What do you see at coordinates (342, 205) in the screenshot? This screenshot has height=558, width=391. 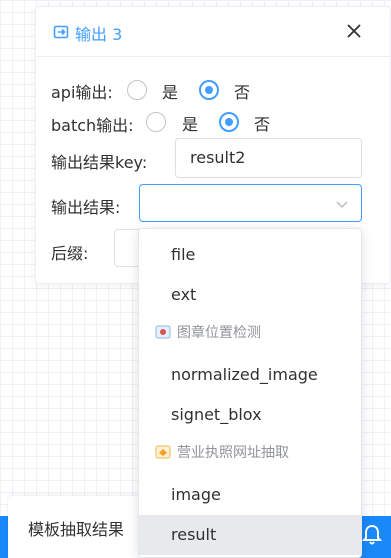 I see `chevron-down-icon` at bounding box center [342, 205].